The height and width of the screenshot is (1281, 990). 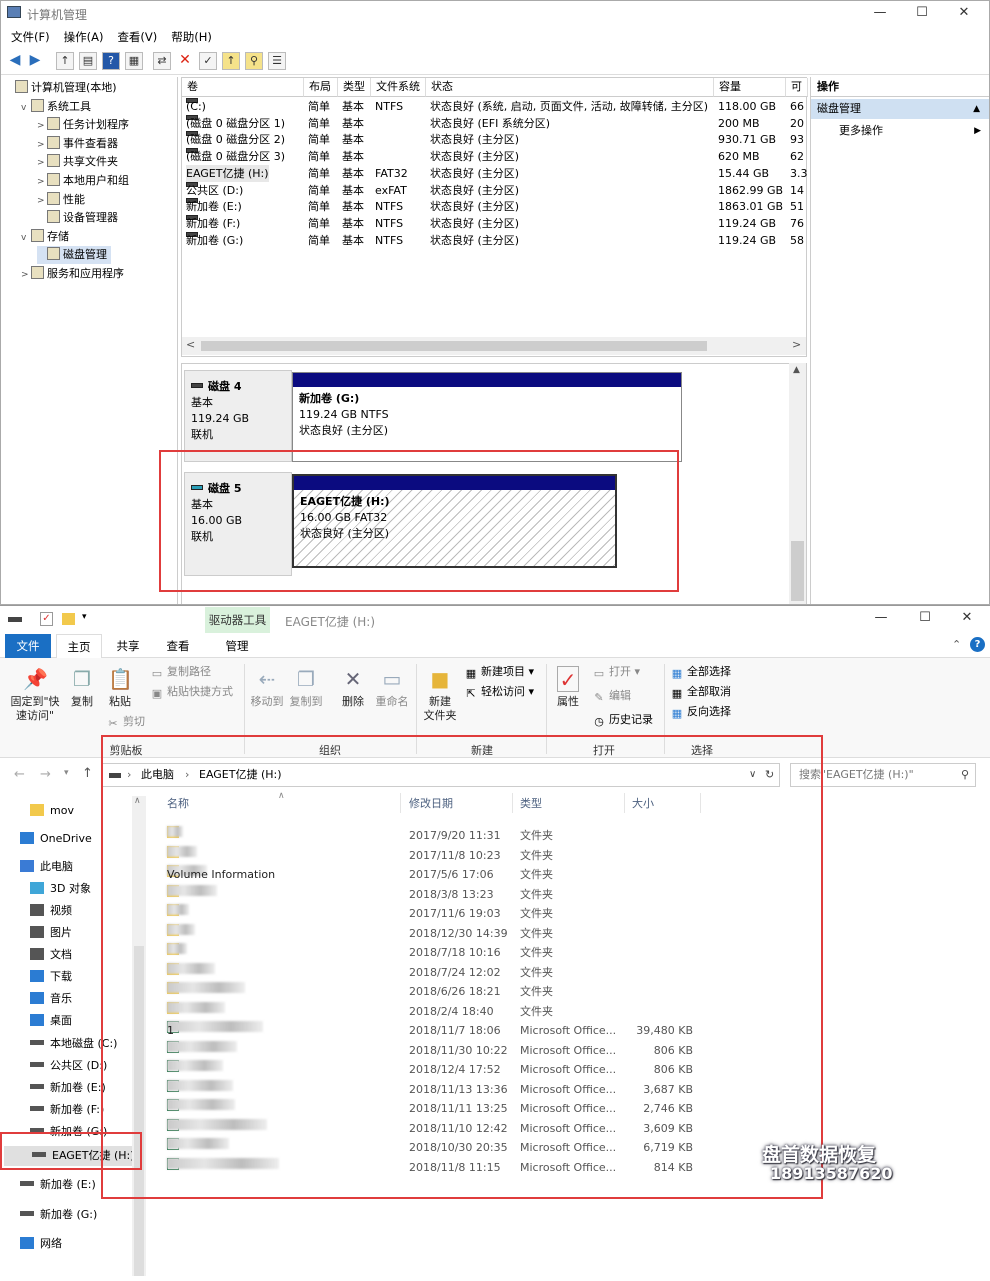 I want to click on tree-item: 磁盘管理, so click(x=74, y=255).